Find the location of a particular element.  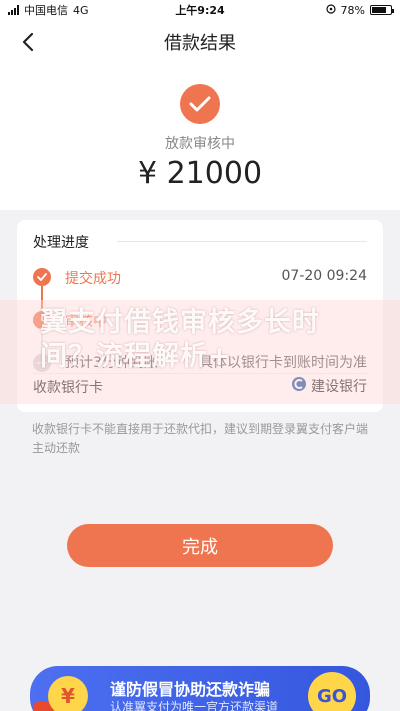

page-title: 借款结果 is located at coordinates (200, 43).